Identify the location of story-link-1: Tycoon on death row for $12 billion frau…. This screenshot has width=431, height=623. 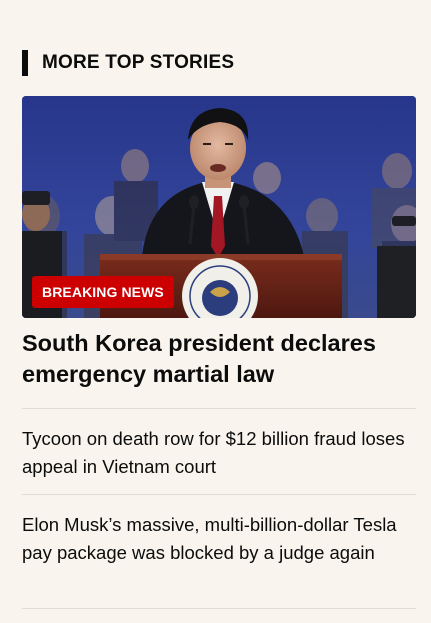
(219, 453).